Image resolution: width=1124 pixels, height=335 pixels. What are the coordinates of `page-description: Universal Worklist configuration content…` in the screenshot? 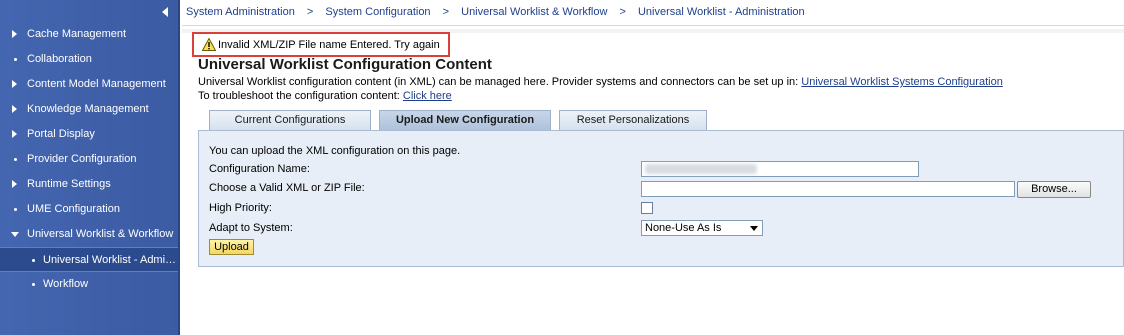 It's located at (600, 82).